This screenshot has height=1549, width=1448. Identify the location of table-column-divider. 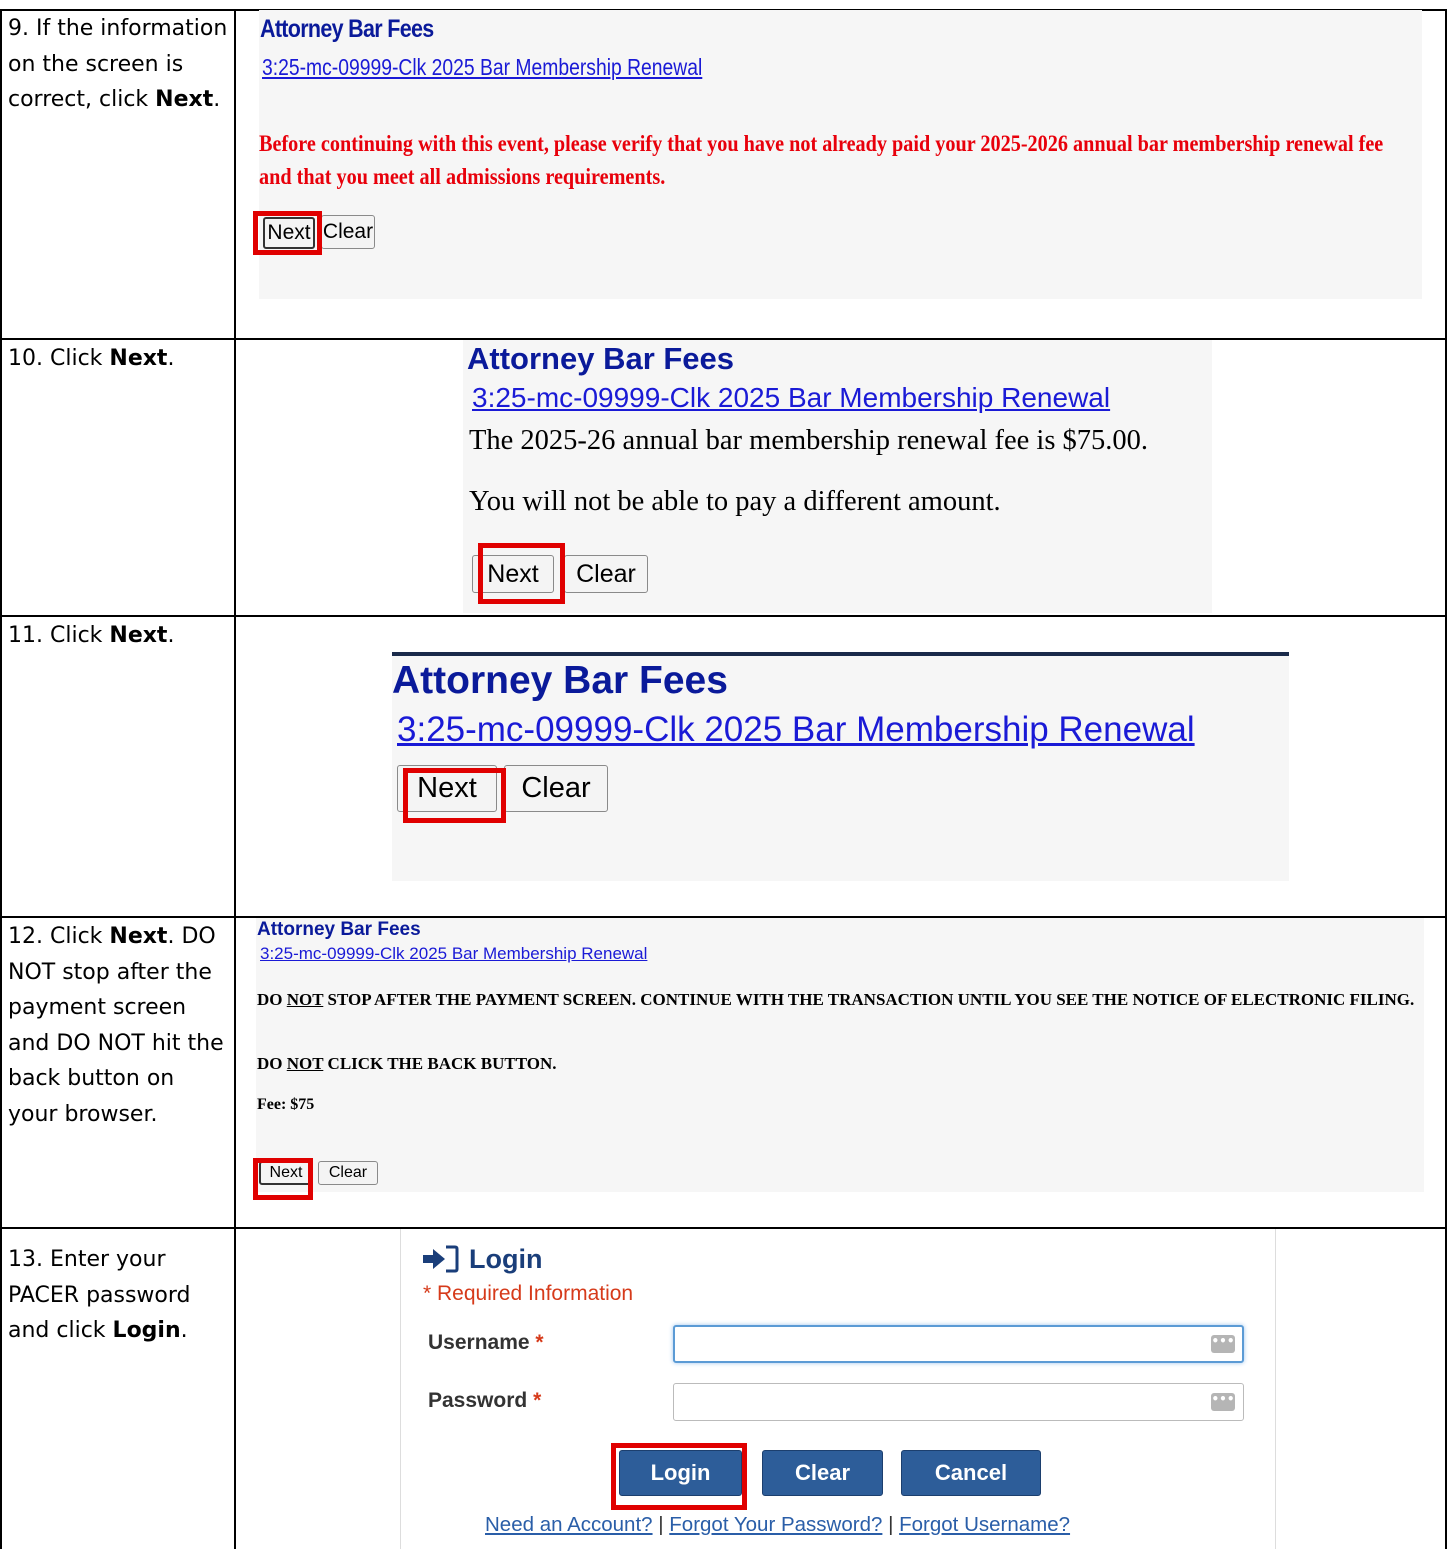
(235, 779).